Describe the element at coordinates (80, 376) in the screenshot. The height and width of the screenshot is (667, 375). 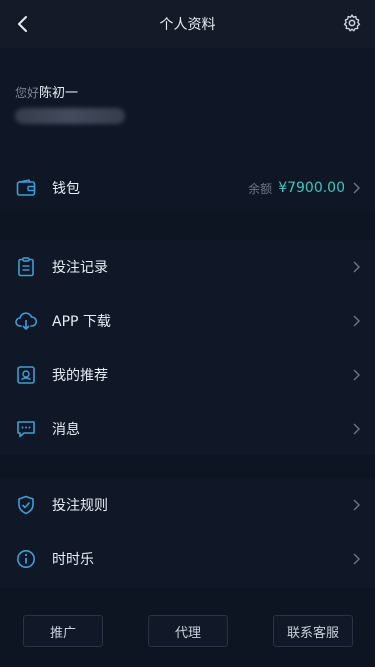
I see `menu-item-label: 我的推荐` at that location.